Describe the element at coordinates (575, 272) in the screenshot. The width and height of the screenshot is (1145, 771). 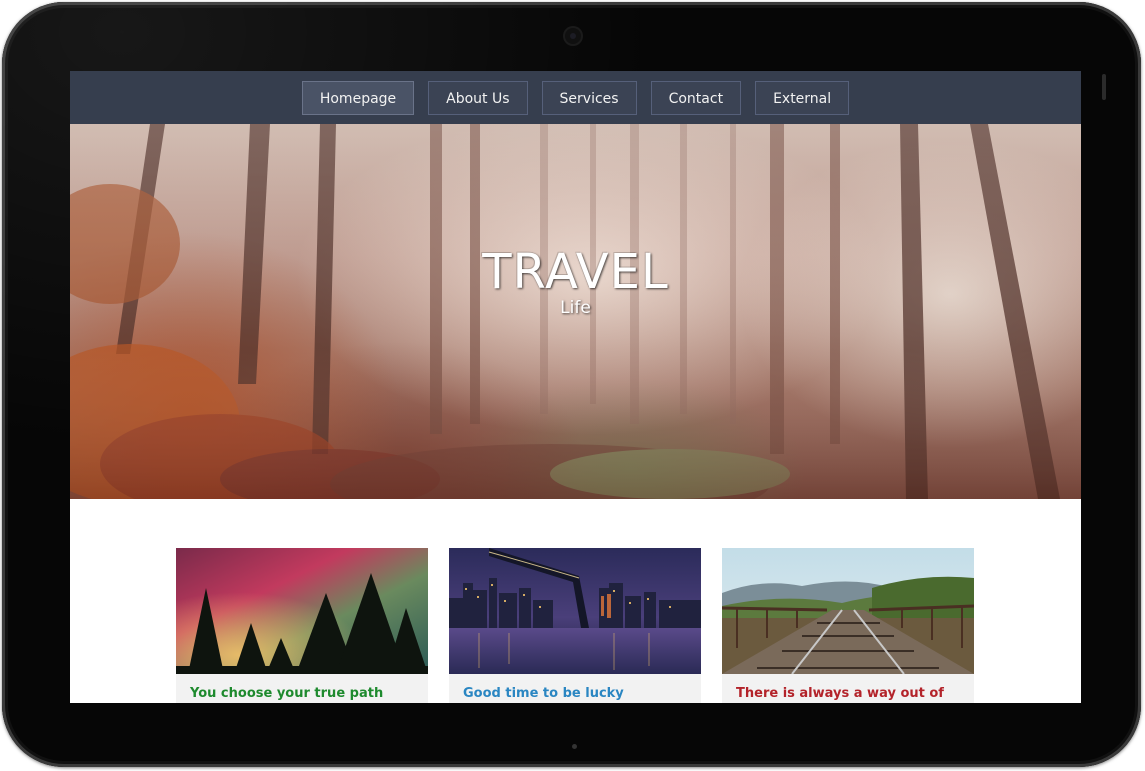
I see `hero-title: TRAVEL` at that location.